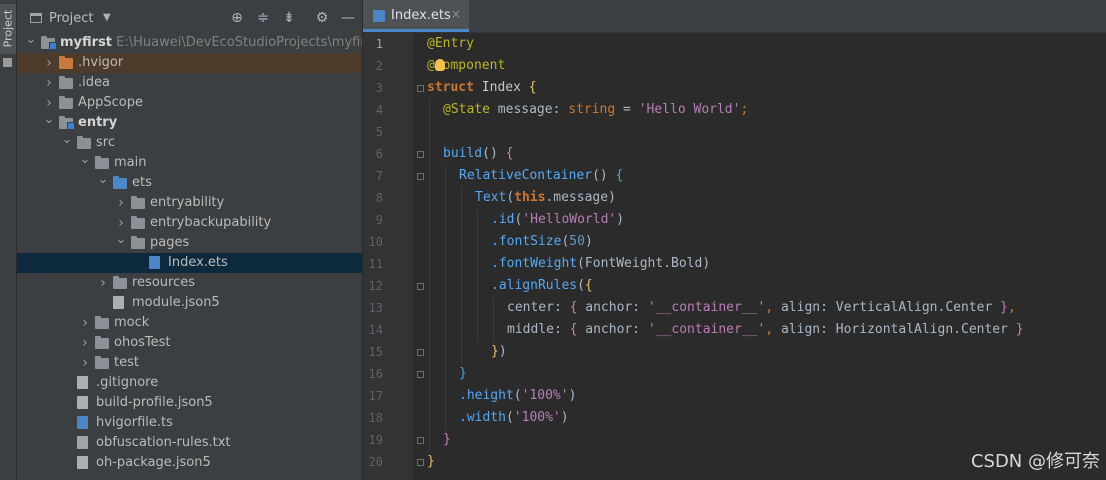 This screenshot has height=480, width=1106. I want to click on code-line: @Entry, so click(450, 44).